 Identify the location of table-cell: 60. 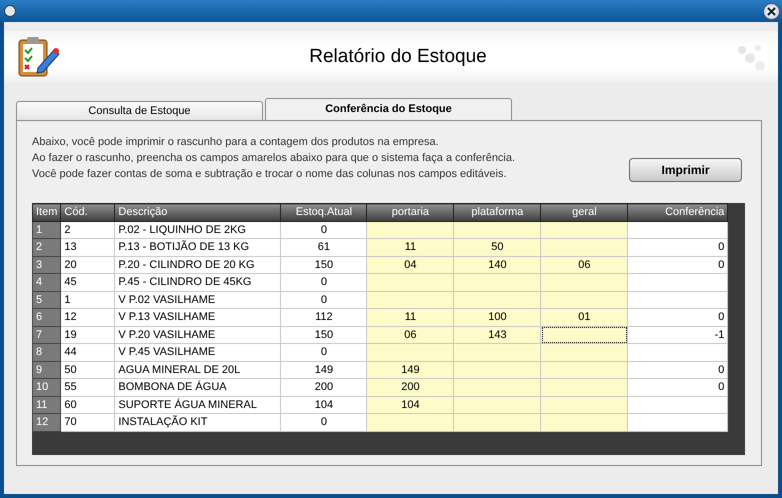
(87, 405).